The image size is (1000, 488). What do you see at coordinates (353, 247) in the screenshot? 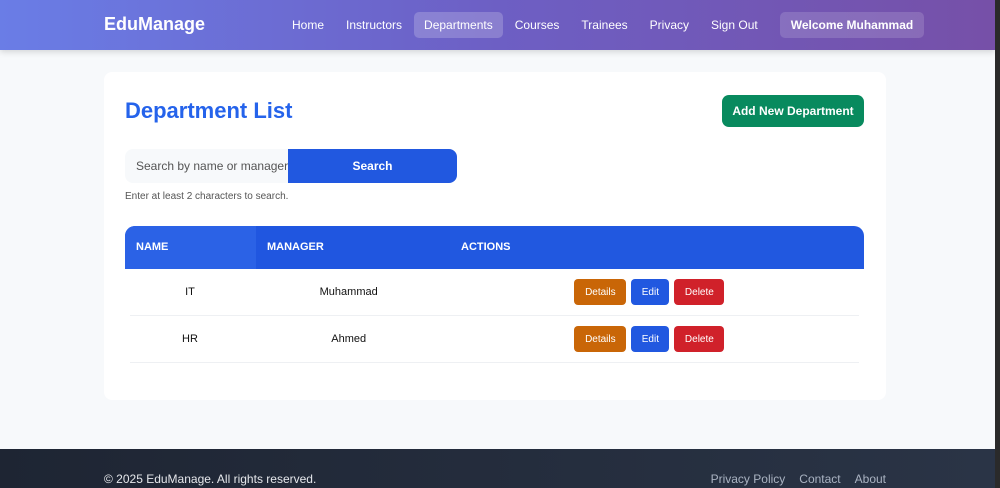
I see `header-manager: MANAGER` at bounding box center [353, 247].